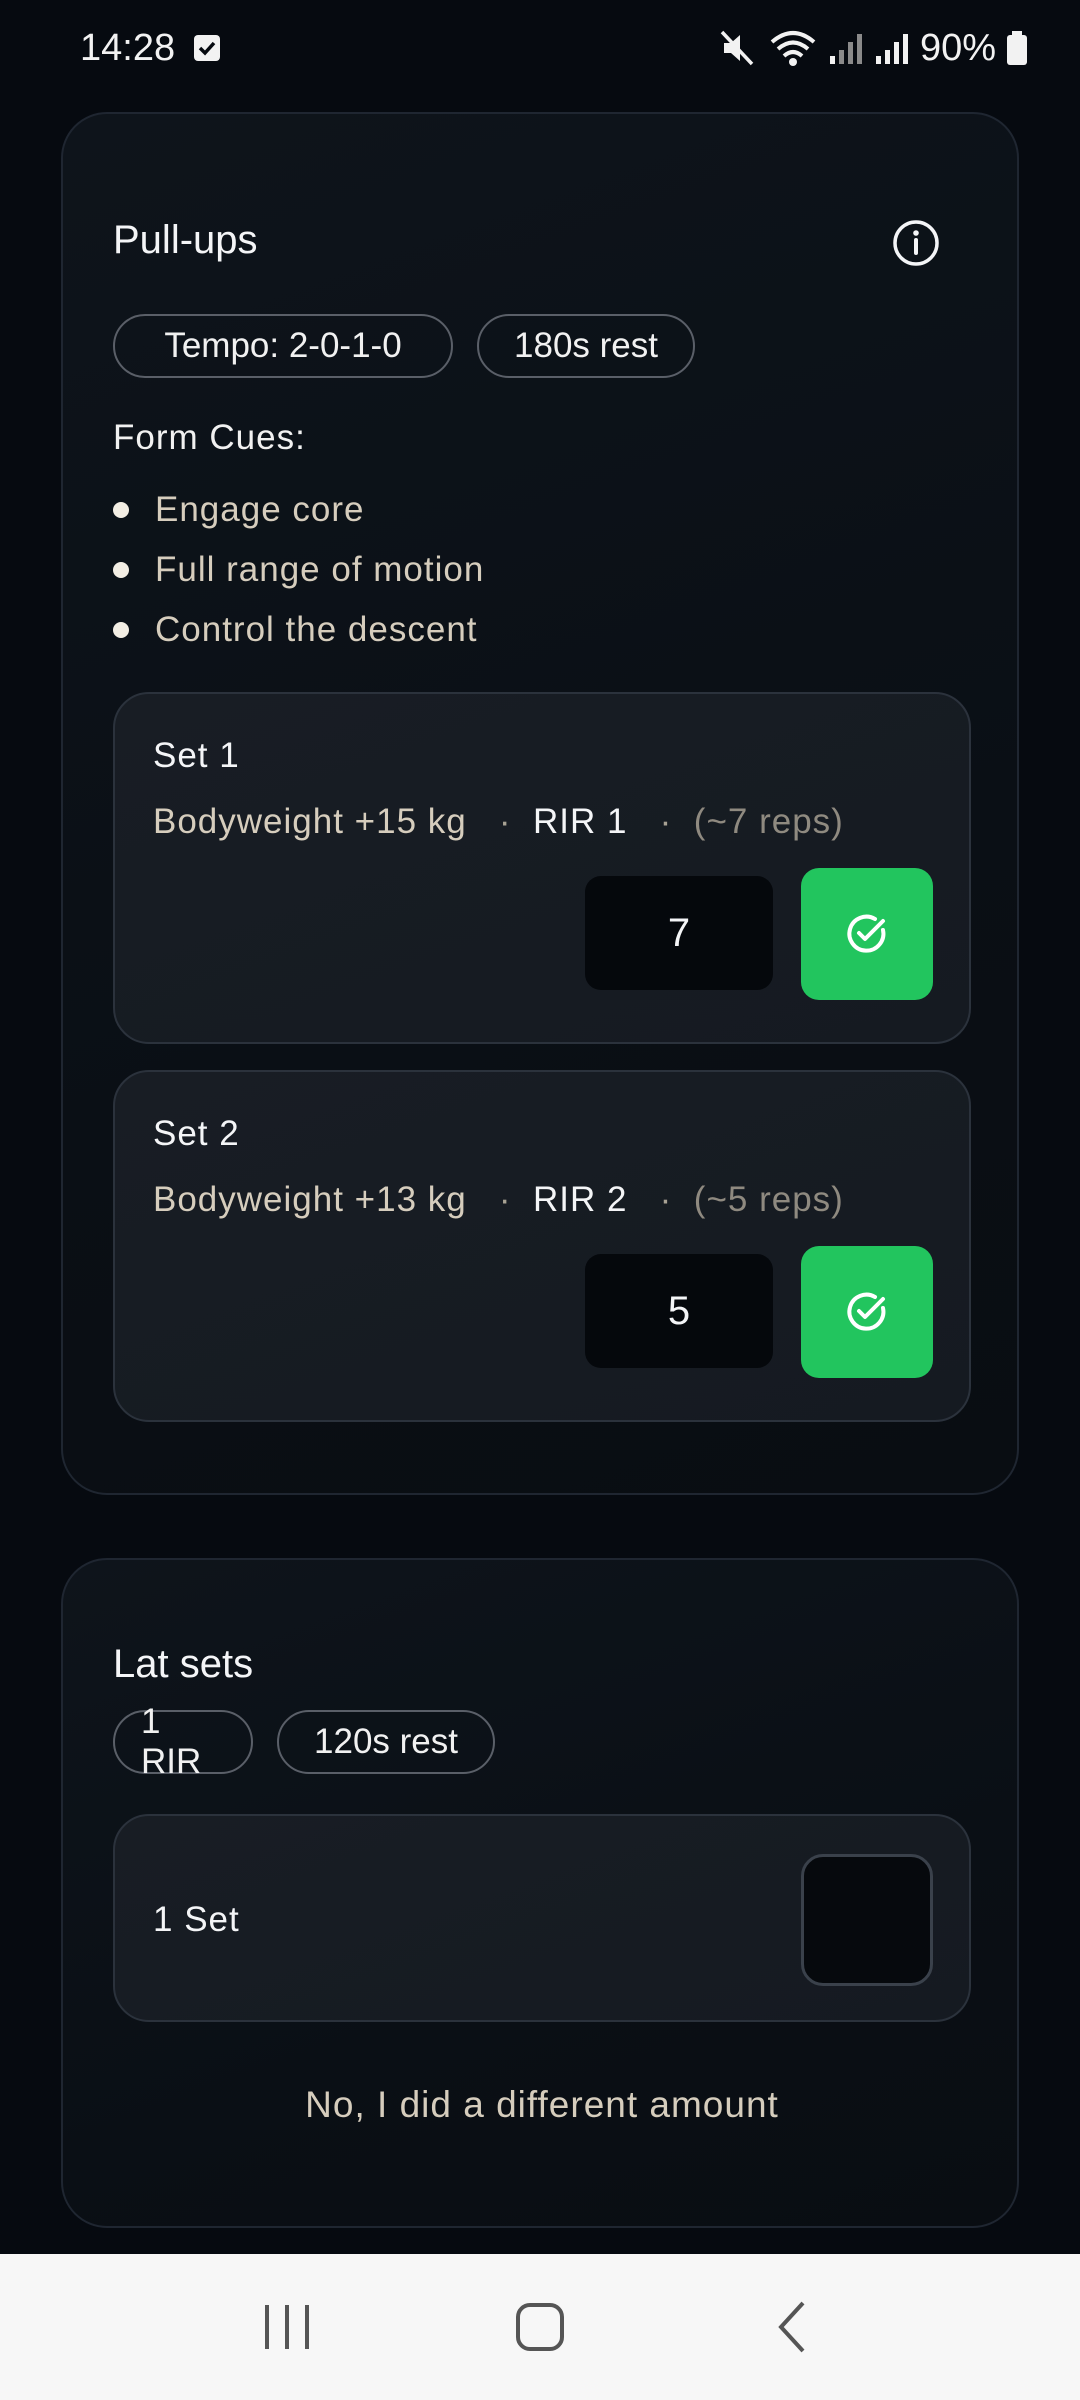  Describe the element at coordinates (540, 48) in the screenshot. I see `status-bar: 14:28 90%` at that location.